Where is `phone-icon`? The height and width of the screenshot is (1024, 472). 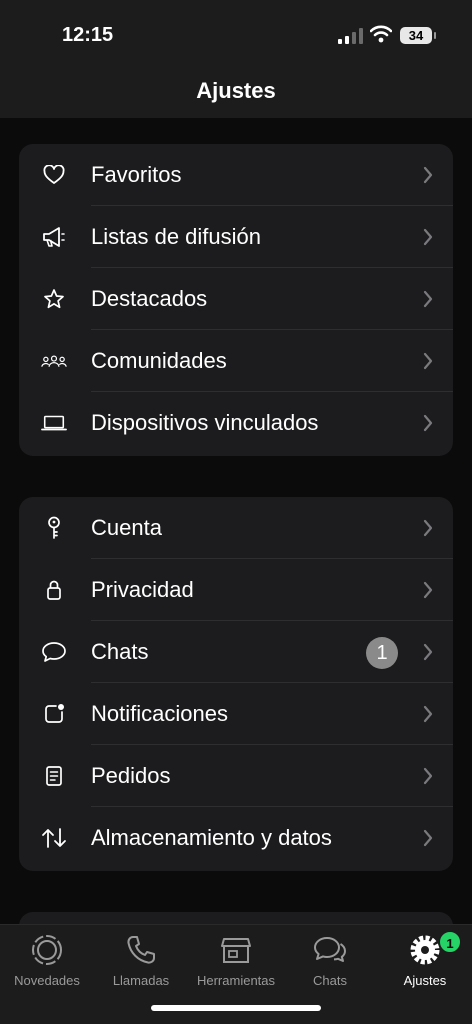
phone-icon is located at coordinates (141, 950).